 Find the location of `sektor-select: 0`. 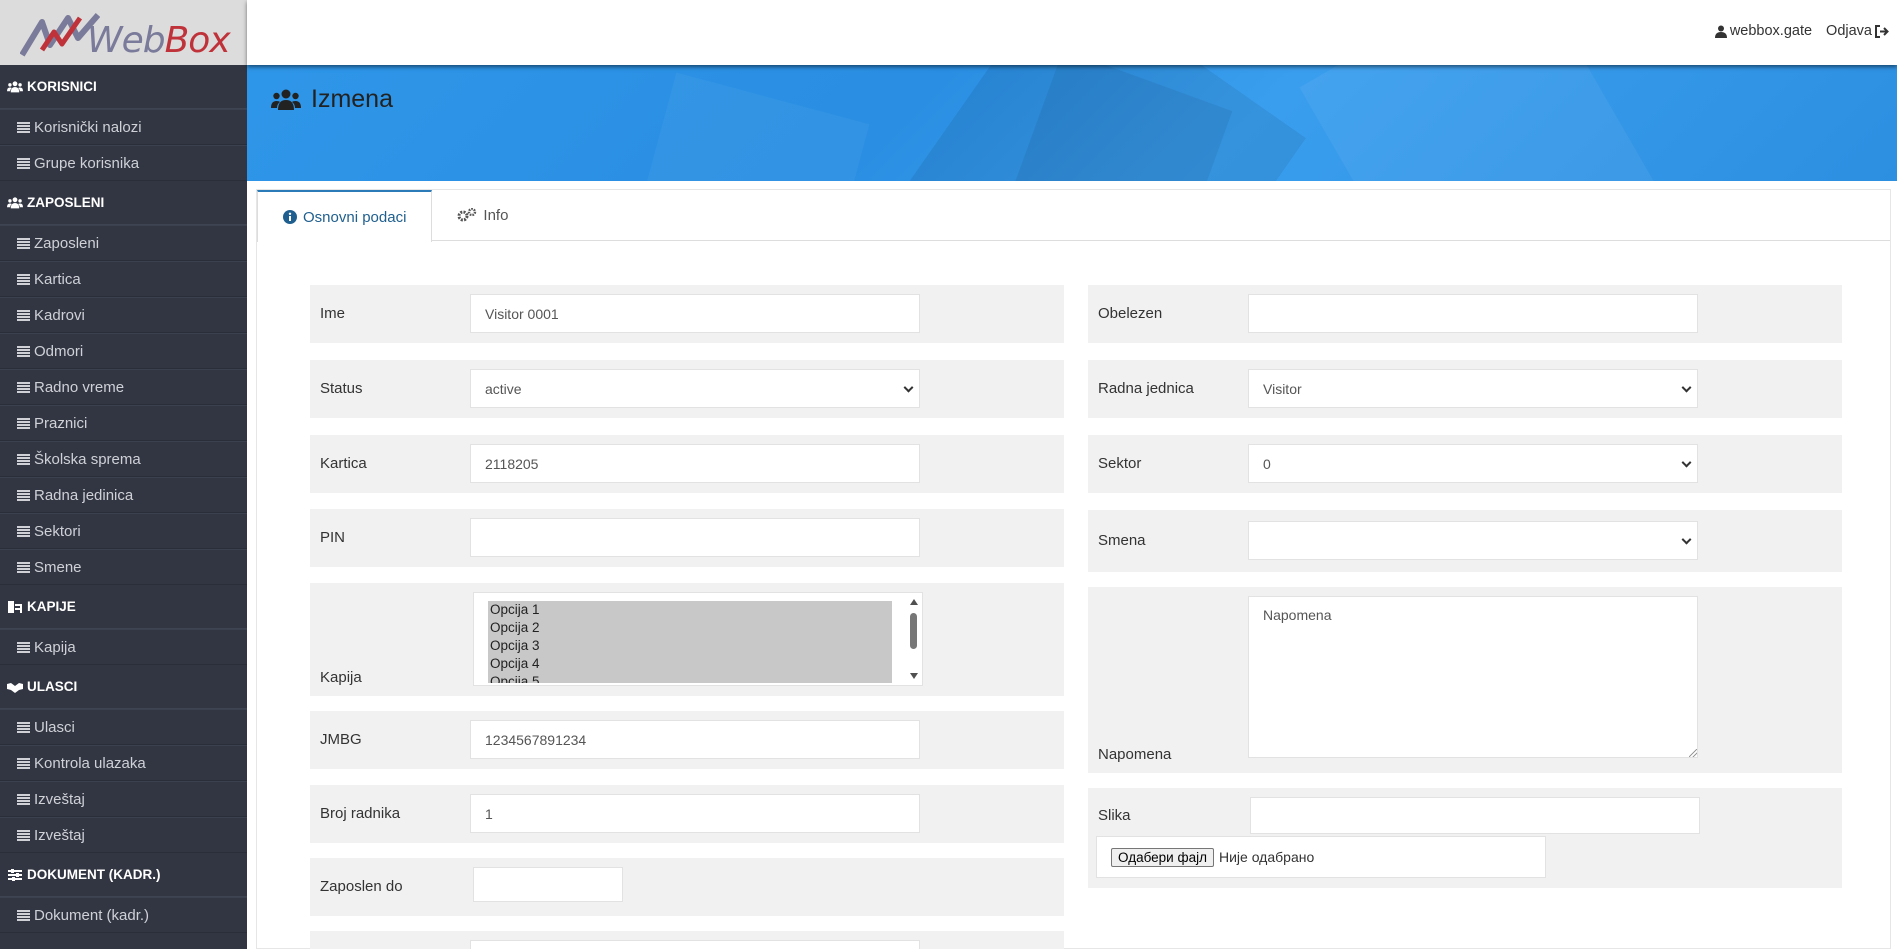

sektor-select: 0 is located at coordinates (1473, 463).